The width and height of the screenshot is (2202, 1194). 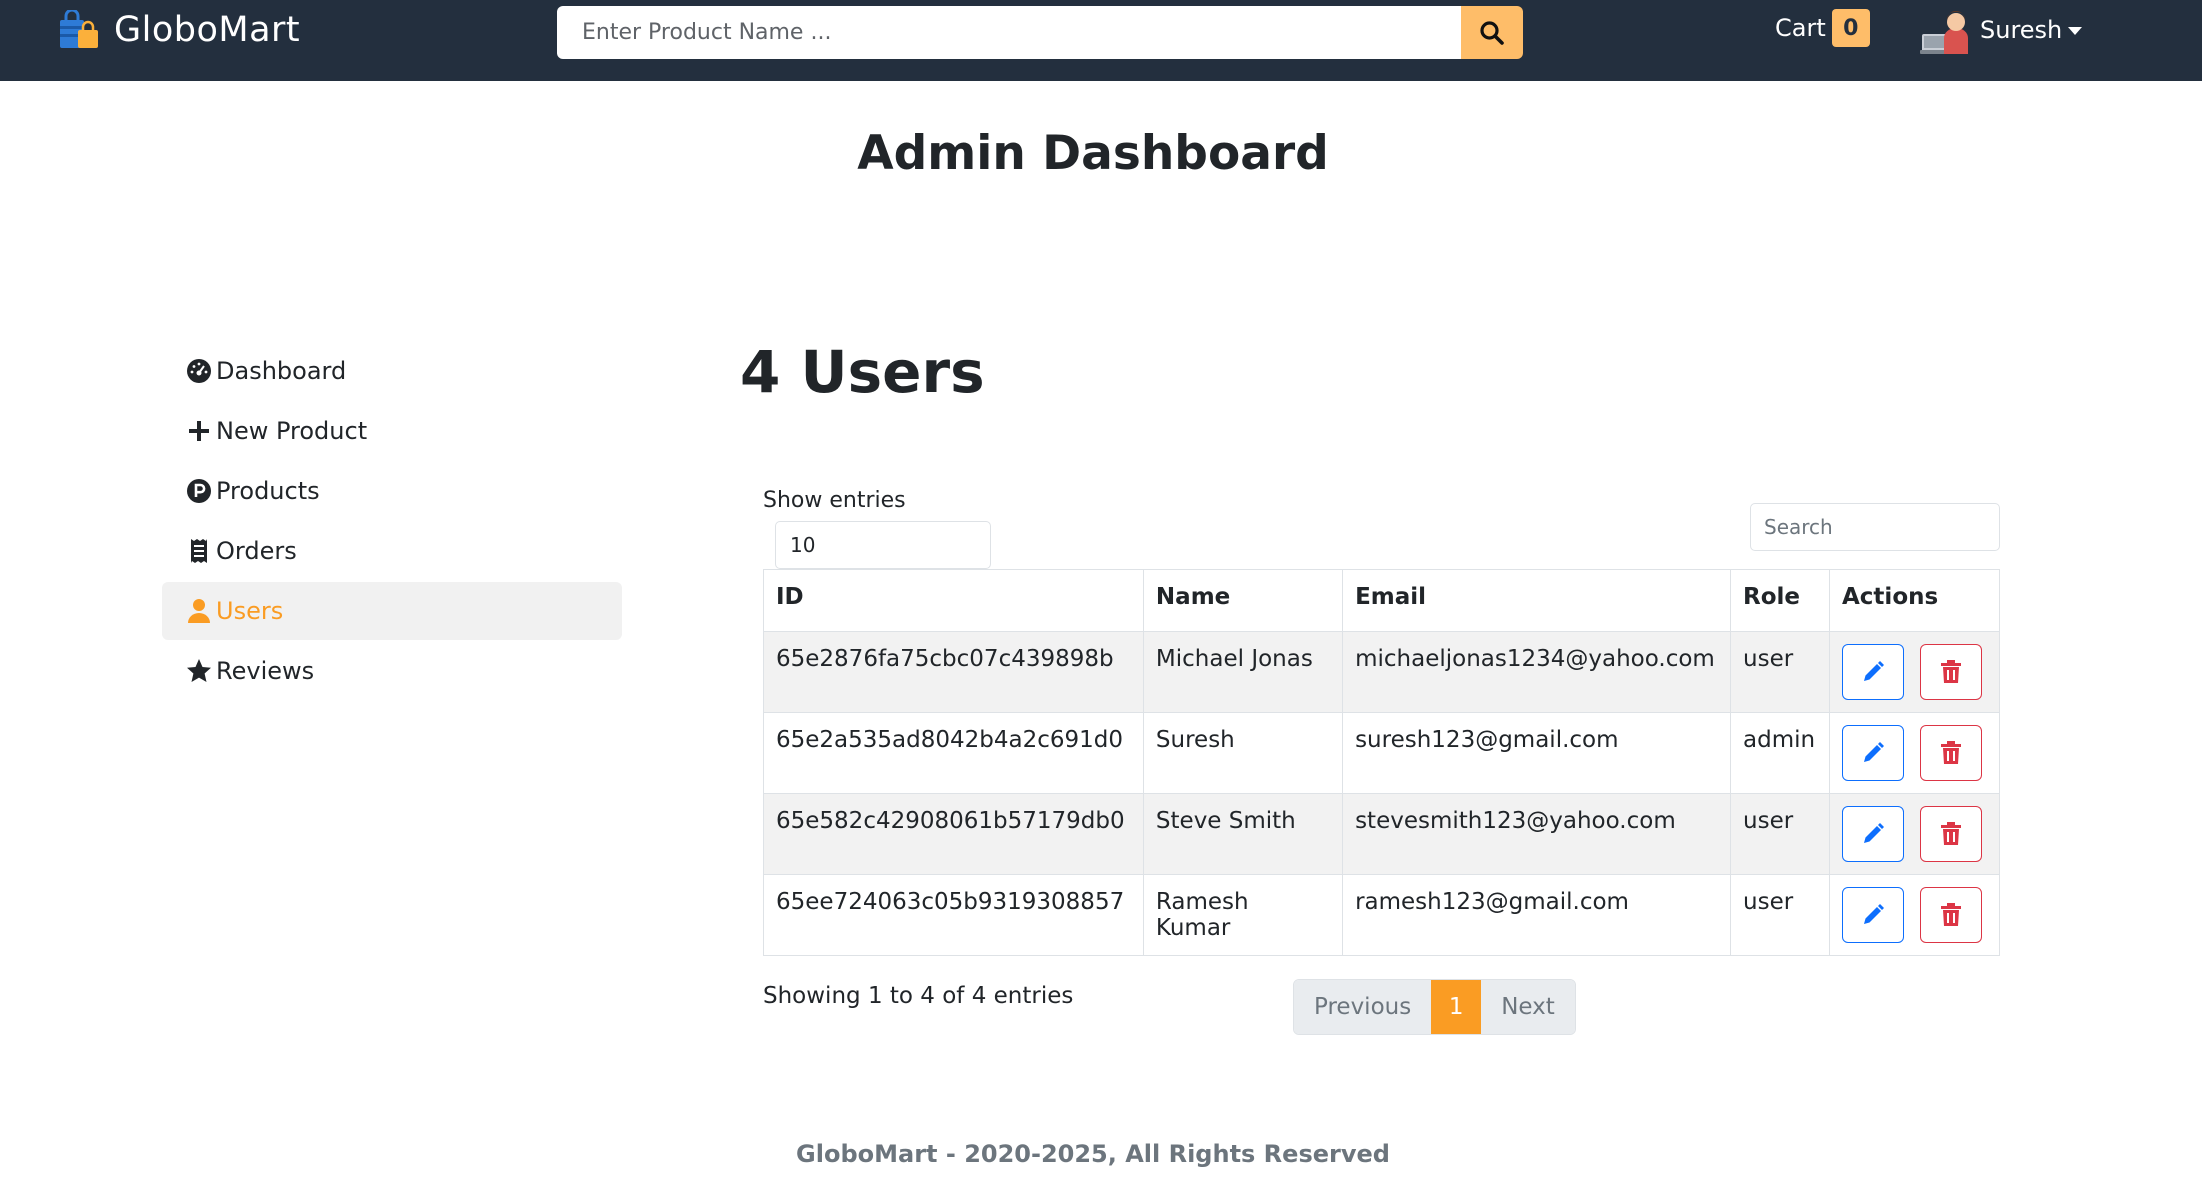 I want to click on shopping-bag-logo-icon, so click(x=79, y=29).